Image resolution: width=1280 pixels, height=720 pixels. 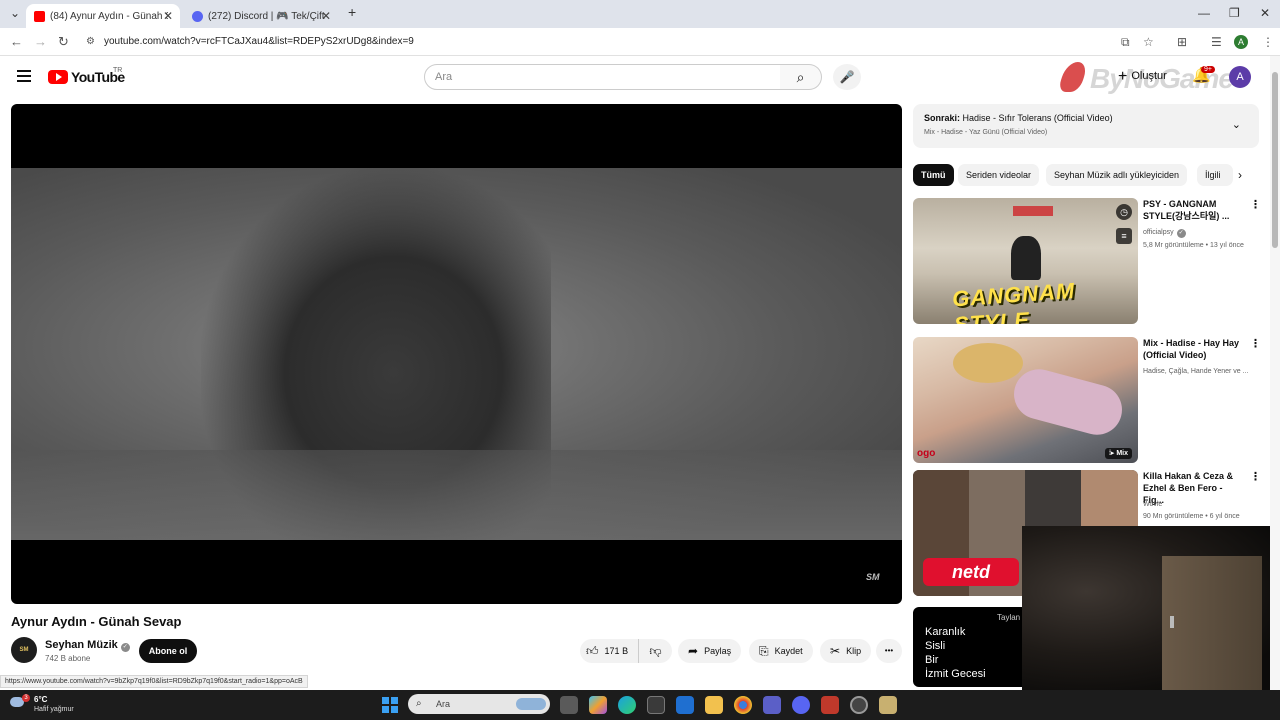 I want to click on channel-text: officialpsy, so click(x=1158, y=232).